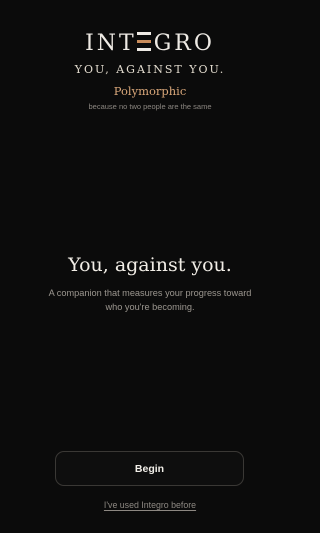  What do you see at coordinates (143, 41) in the screenshot?
I see `triple-bar-e-icon` at bounding box center [143, 41].